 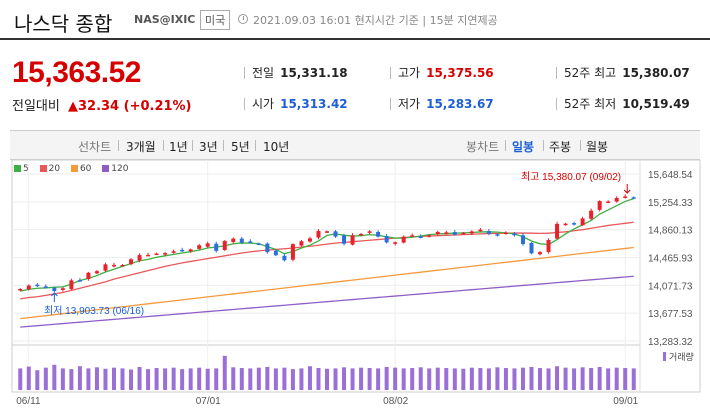 I want to click on stat-52w-low: 52주 최저 10,519.49, so click(x=623, y=103).